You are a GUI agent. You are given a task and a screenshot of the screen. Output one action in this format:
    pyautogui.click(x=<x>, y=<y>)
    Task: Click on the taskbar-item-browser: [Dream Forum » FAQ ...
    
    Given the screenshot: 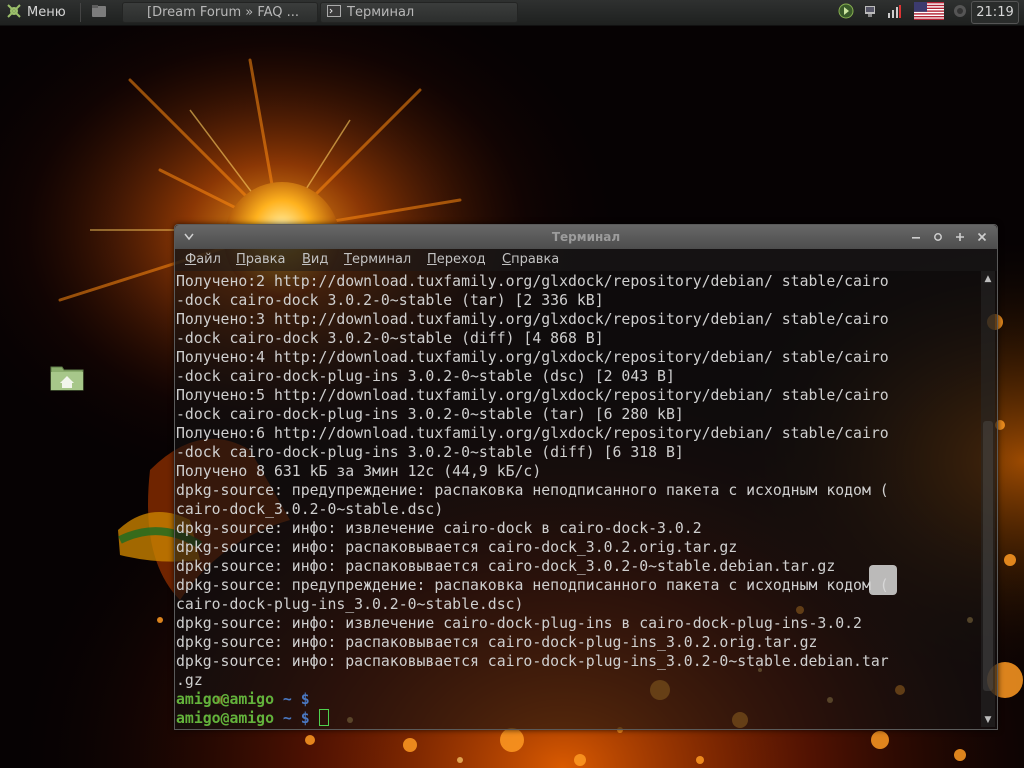 What is the action you would take?
    pyautogui.click(x=220, y=12)
    